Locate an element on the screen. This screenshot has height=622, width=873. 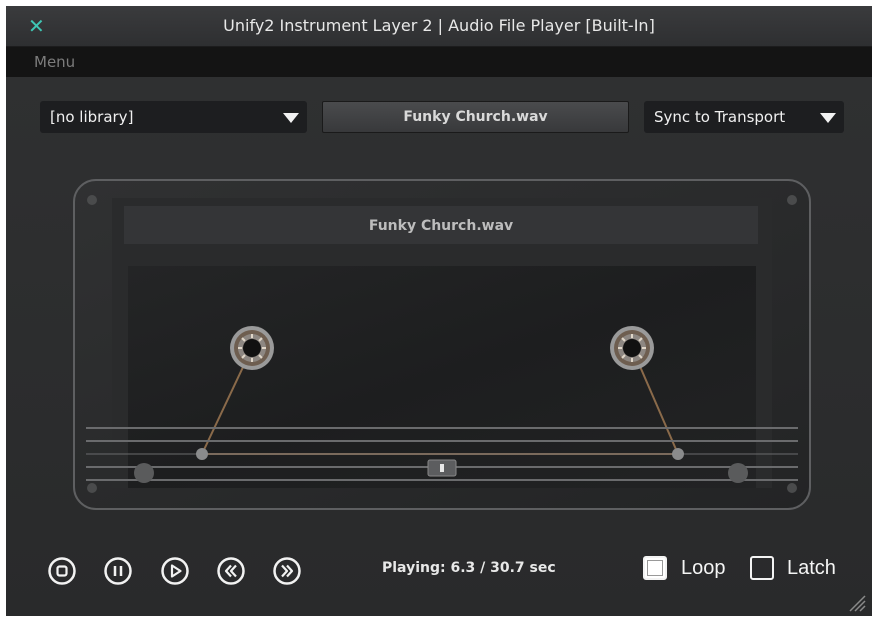
loop-checkbox is located at coordinates (655, 568).